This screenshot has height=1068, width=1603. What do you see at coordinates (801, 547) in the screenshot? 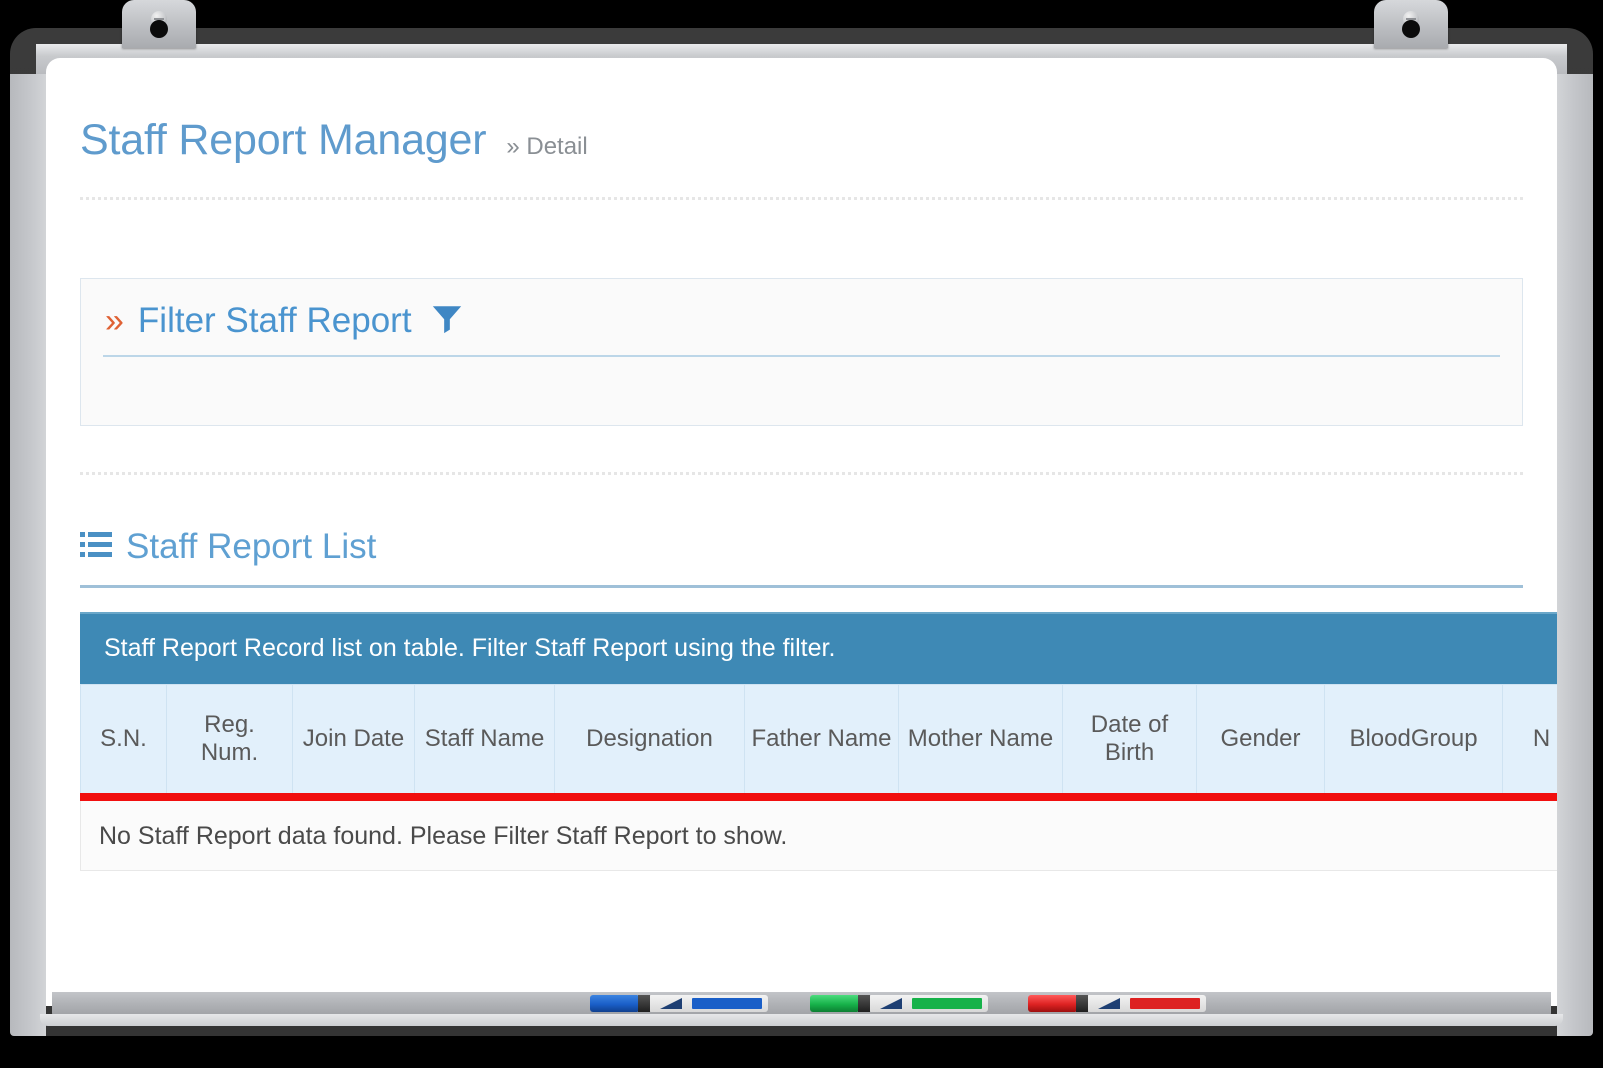
I see `list-section-heading: Staff Report List` at bounding box center [801, 547].